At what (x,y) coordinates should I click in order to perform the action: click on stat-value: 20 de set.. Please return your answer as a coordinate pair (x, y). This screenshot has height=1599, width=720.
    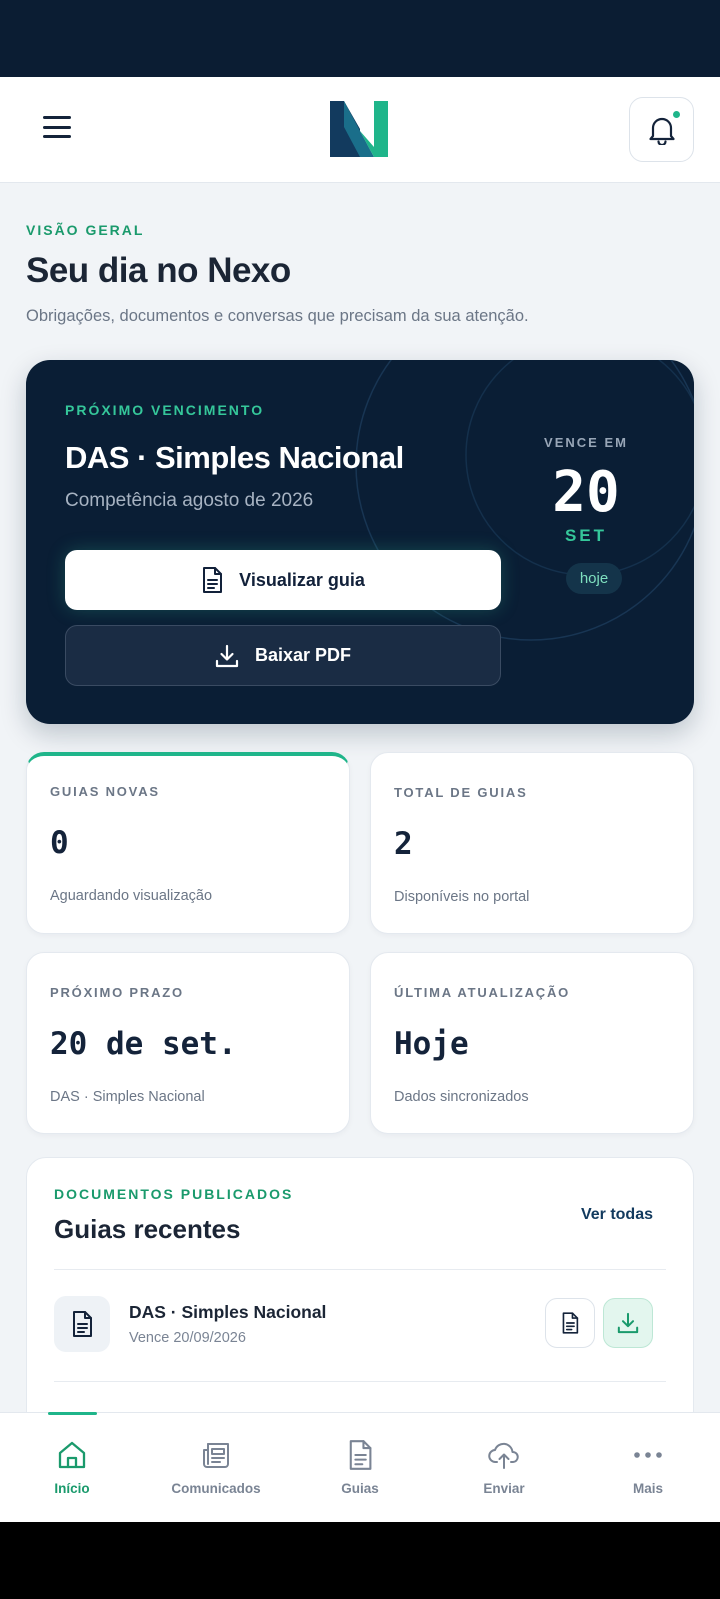
    Looking at the image, I should click on (143, 1044).